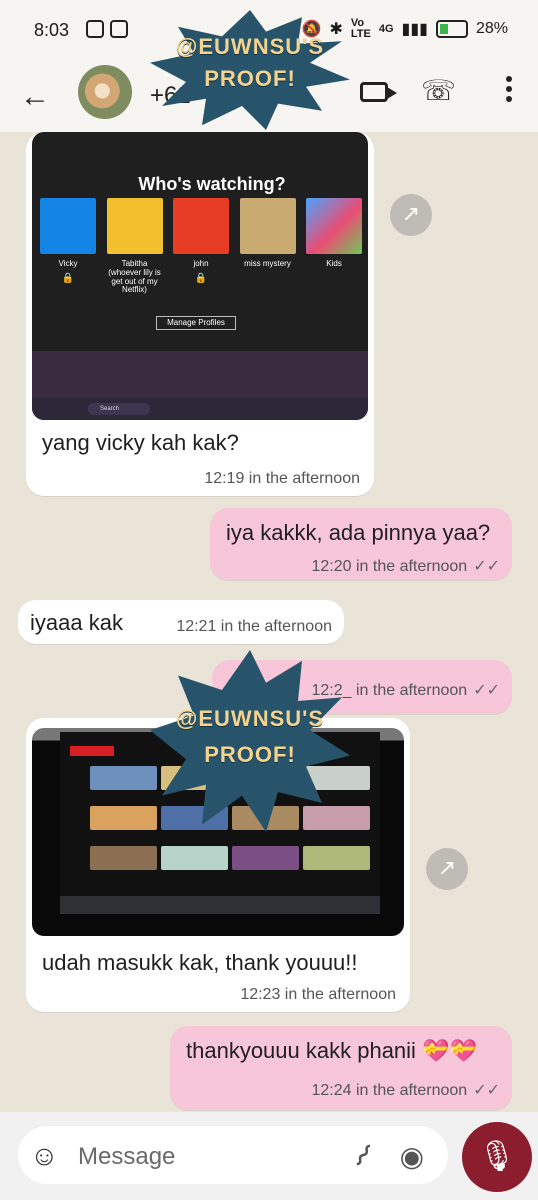 Image resolution: width=538 pixels, height=1200 pixels. I want to click on message-input-placeholder: Message, so click(126, 1157).